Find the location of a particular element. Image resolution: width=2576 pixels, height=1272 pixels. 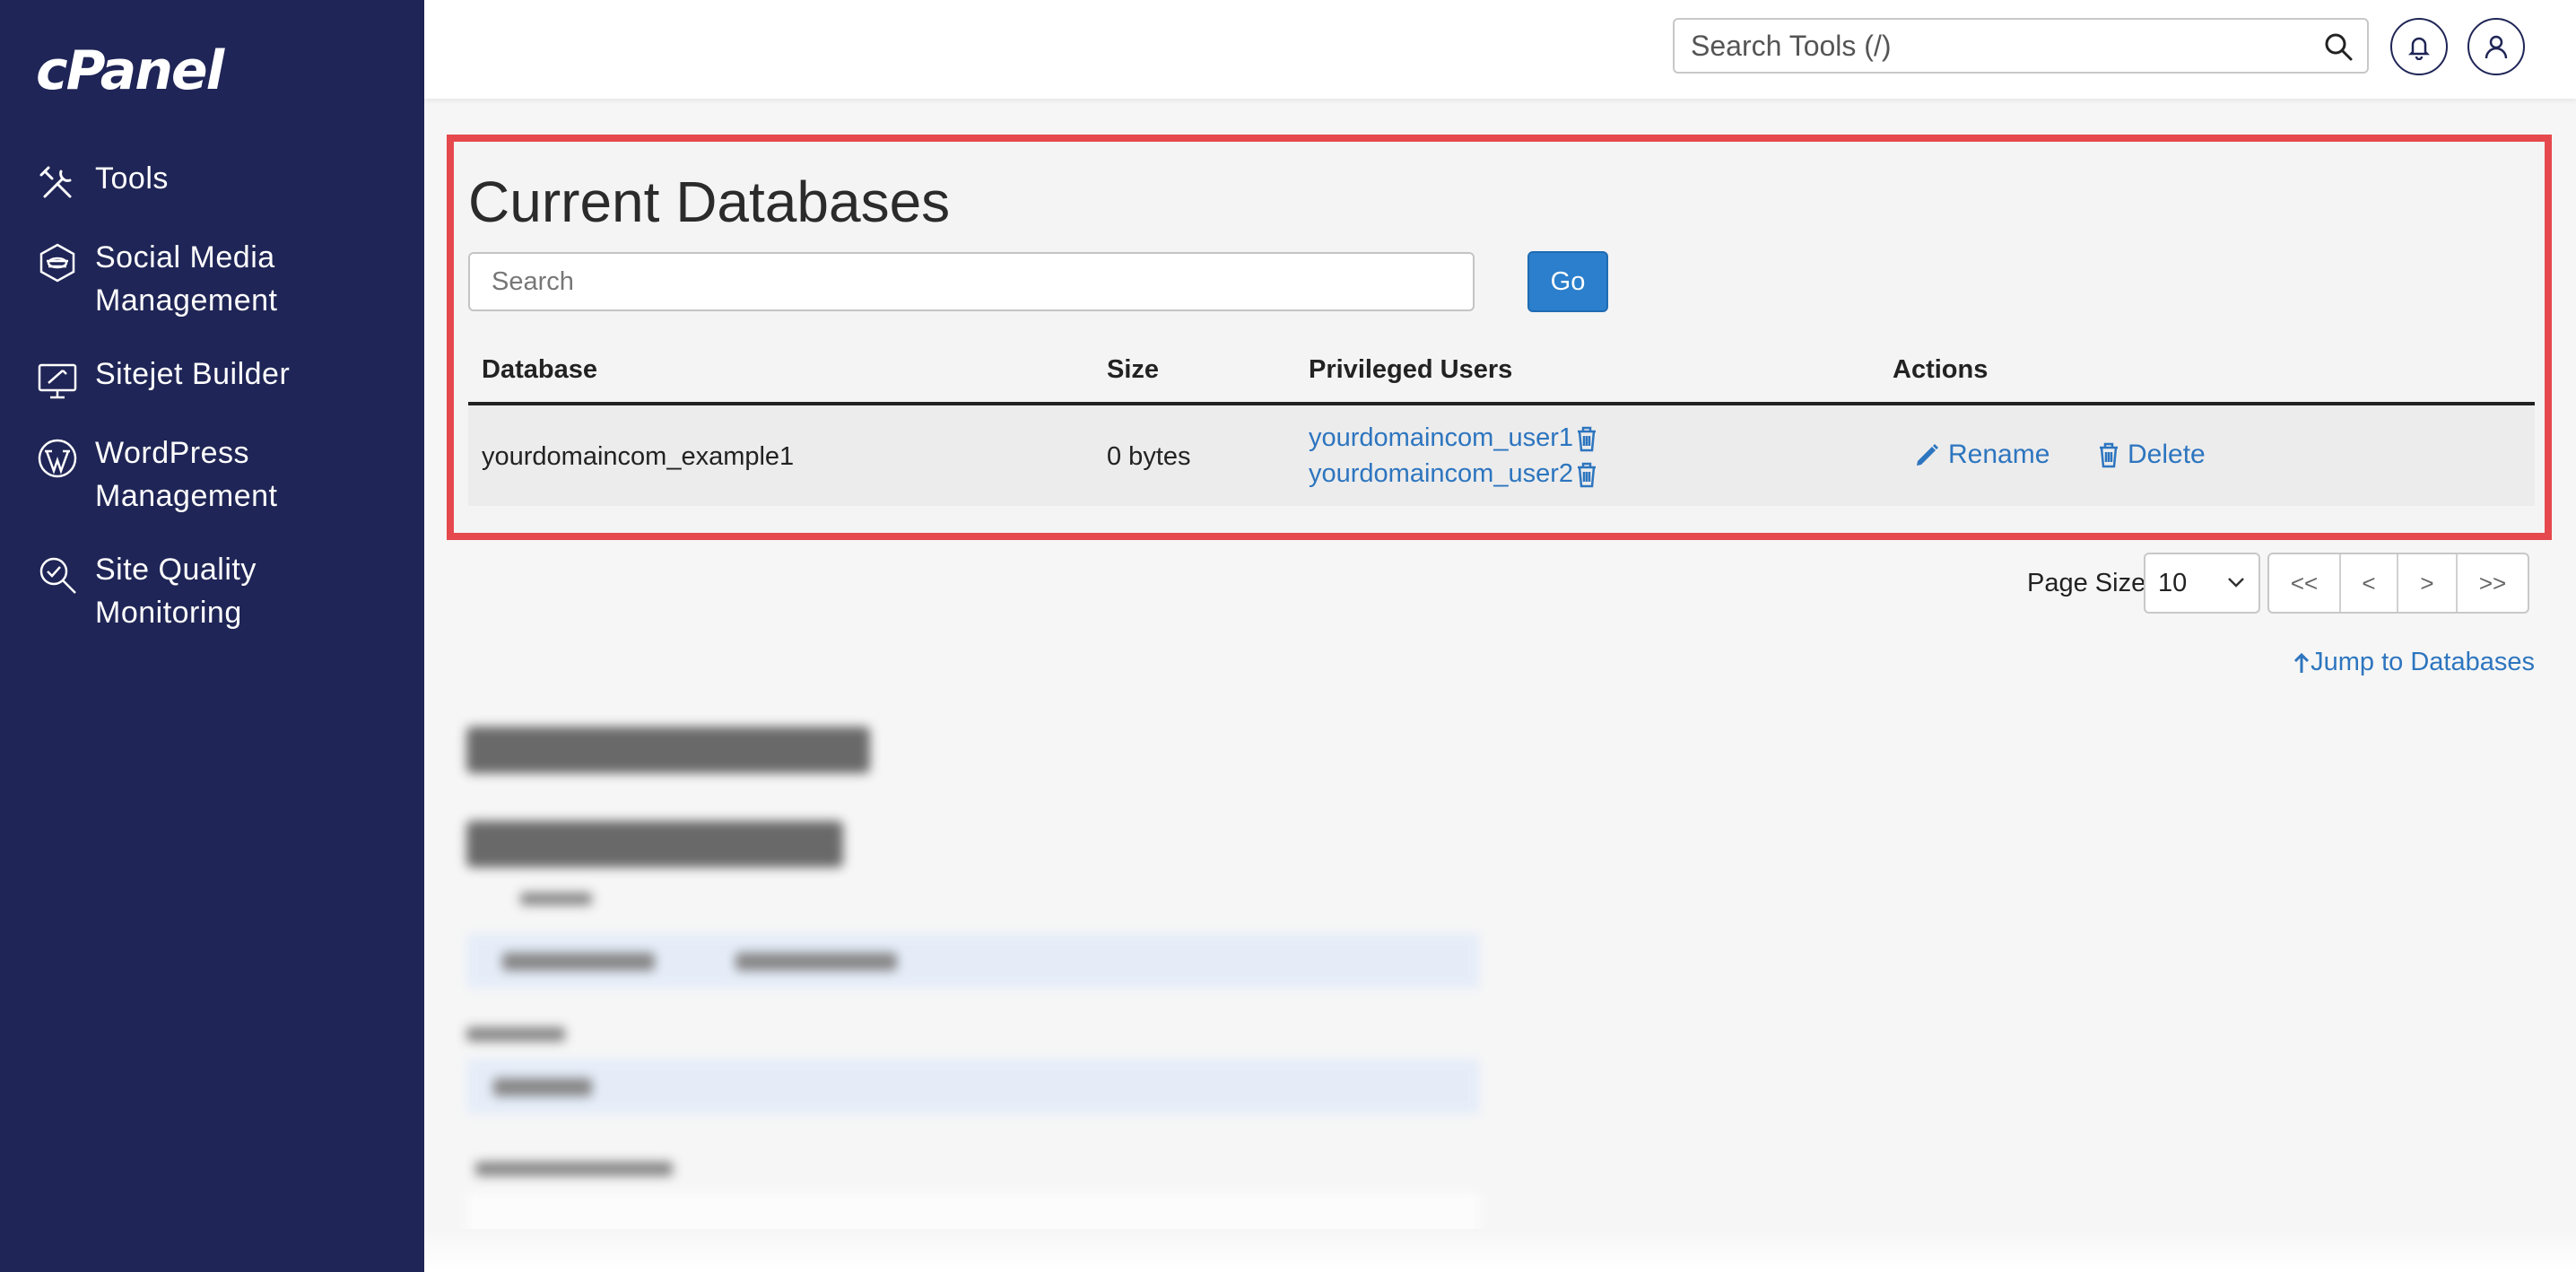

chevron-down-icon is located at coordinates (2236, 583).